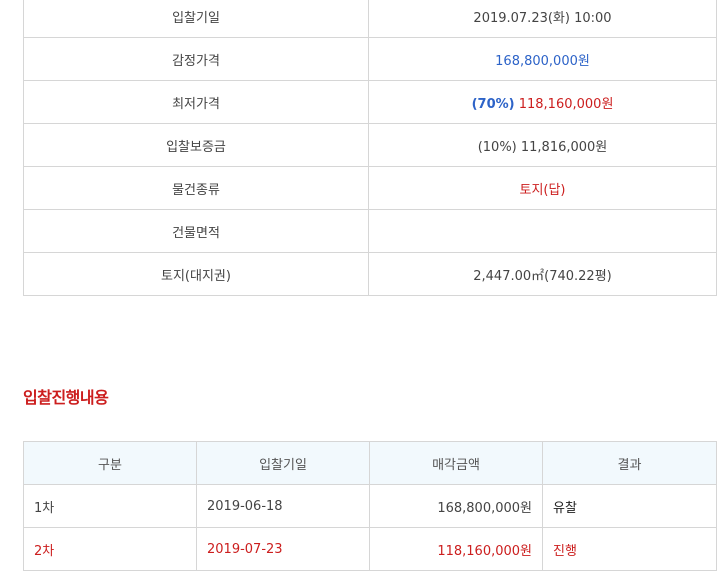 Image resolution: width=725 pixels, height=586 pixels. I want to click on info-value: 168,800,000원, so click(542, 59).